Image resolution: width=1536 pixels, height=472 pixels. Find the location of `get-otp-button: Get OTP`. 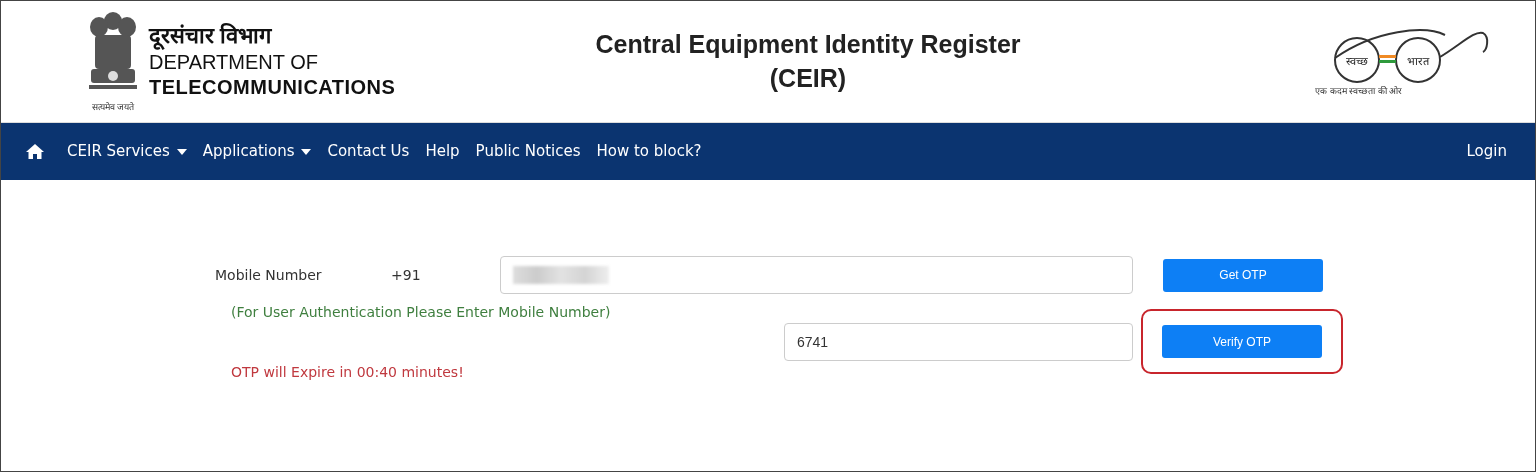

get-otp-button: Get OTP is located at coordinates (1243, 275).